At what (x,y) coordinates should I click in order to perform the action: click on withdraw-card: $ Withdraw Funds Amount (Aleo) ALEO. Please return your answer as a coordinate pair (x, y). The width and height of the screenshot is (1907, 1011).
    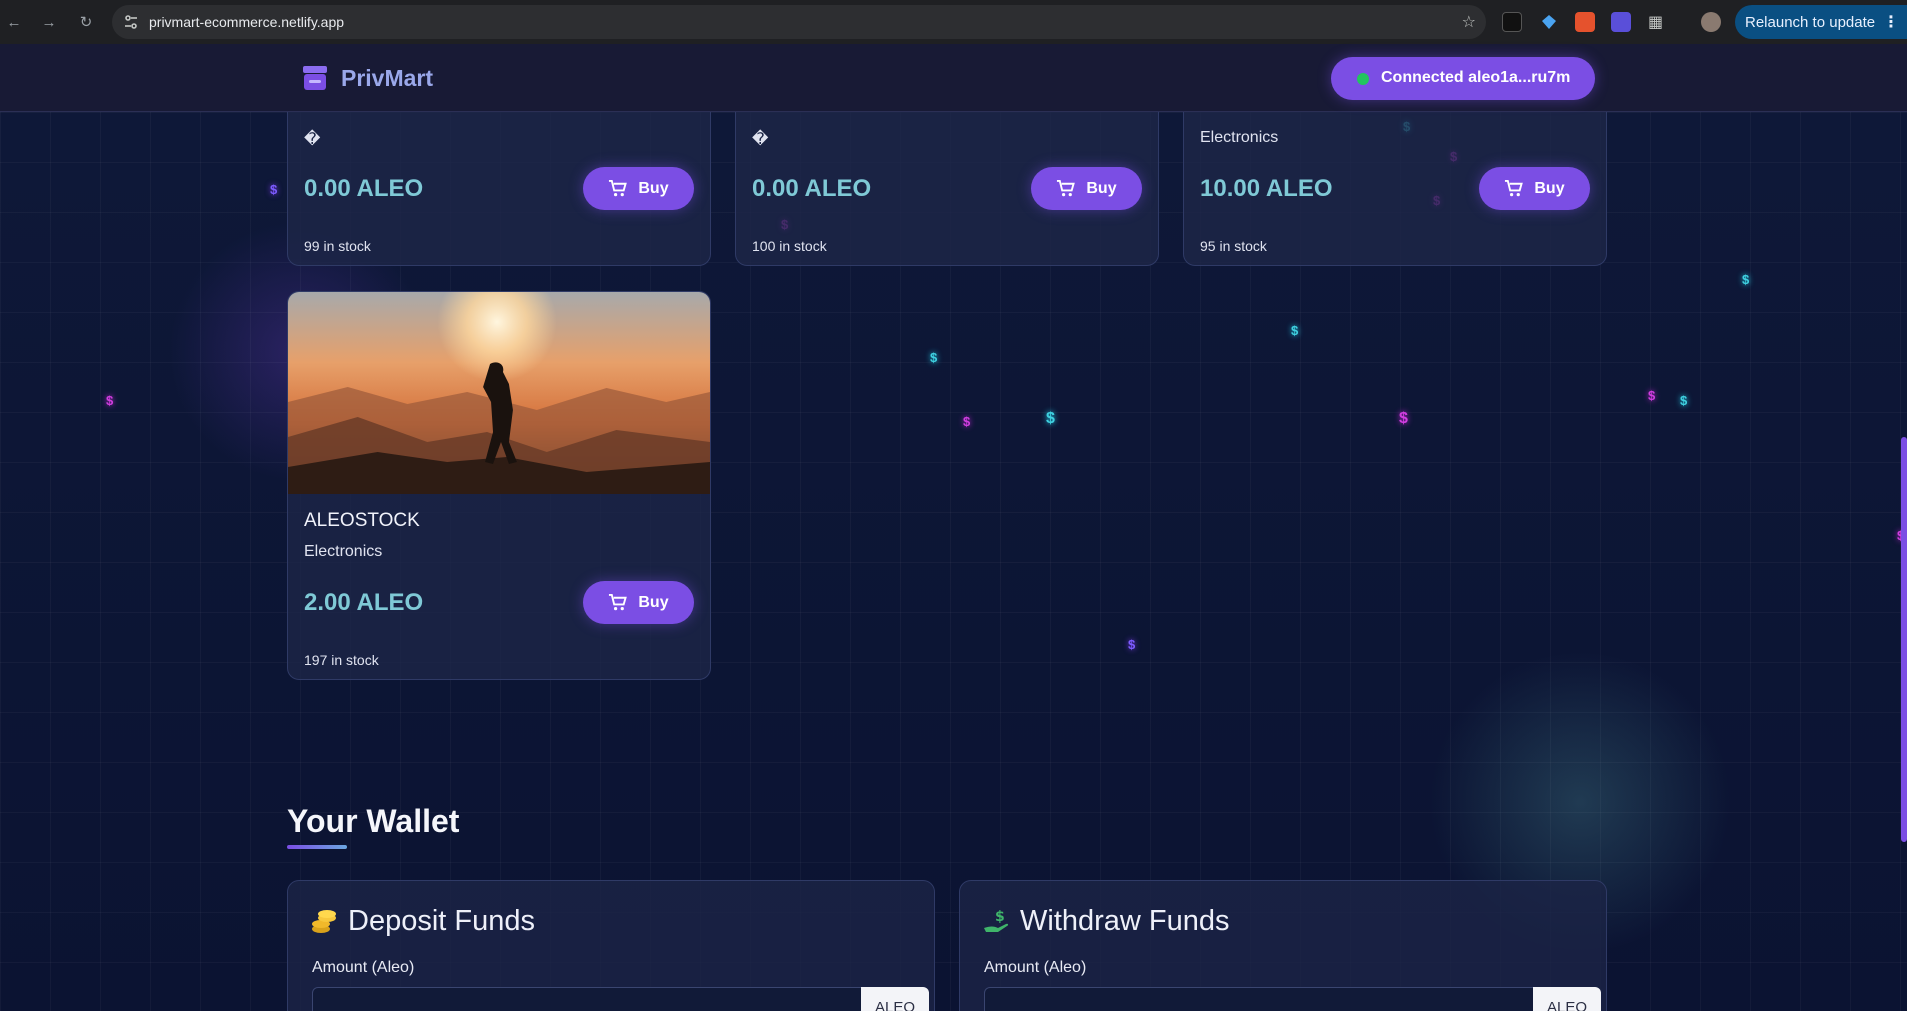
    Looking at the image, I should click on (1283, 945).